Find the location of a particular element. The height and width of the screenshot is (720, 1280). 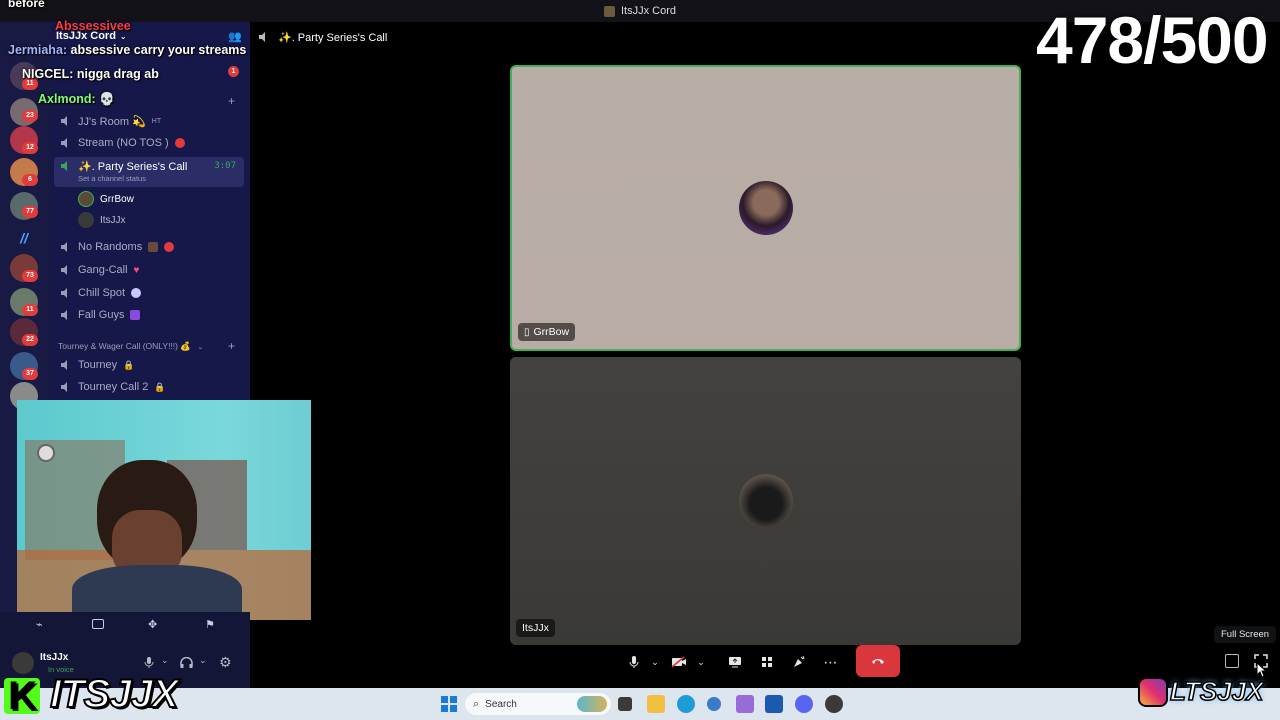

purple-square-icon is located at coordinates (135, 315).